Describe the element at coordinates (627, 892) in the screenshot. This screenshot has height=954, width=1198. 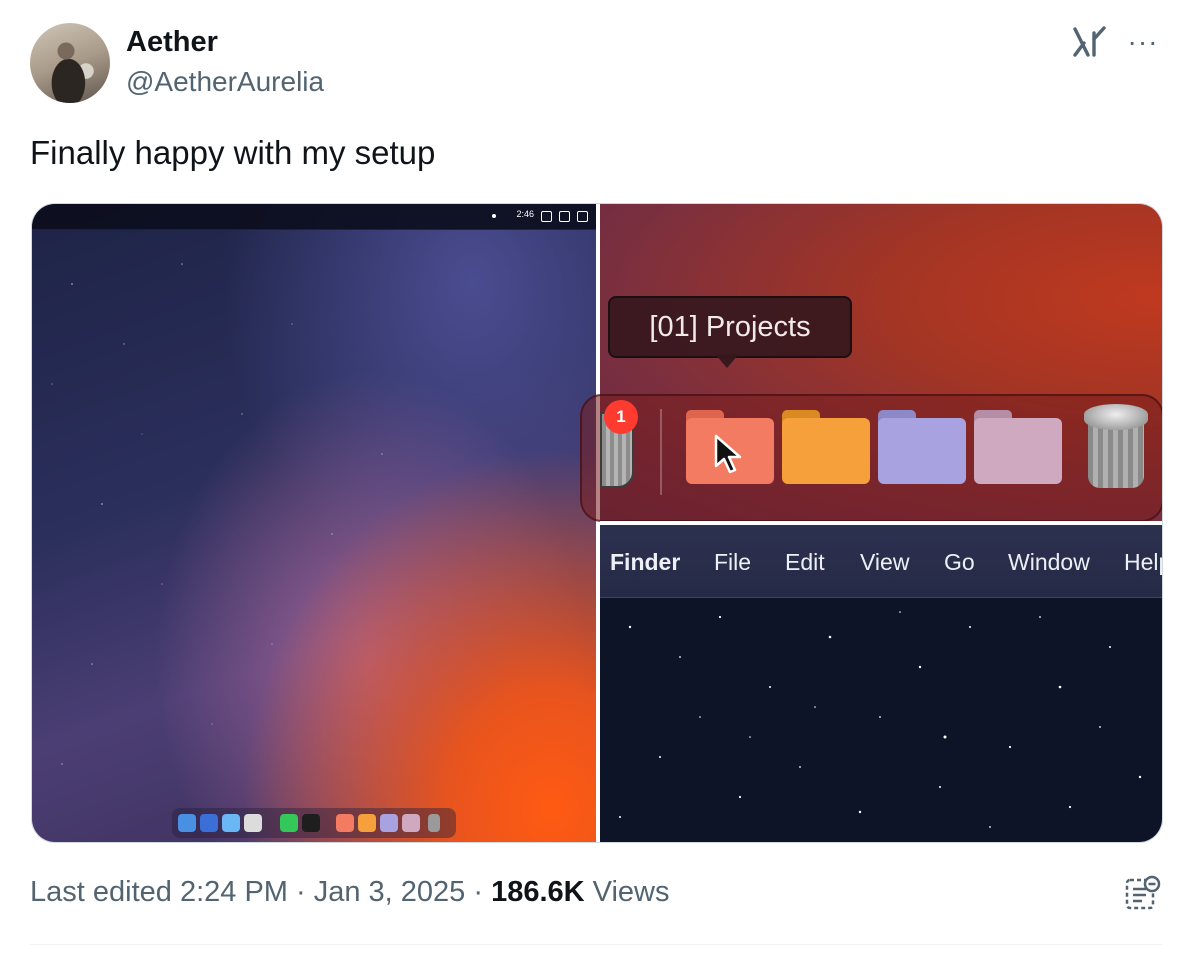
I see `views-label: Views` at that location.